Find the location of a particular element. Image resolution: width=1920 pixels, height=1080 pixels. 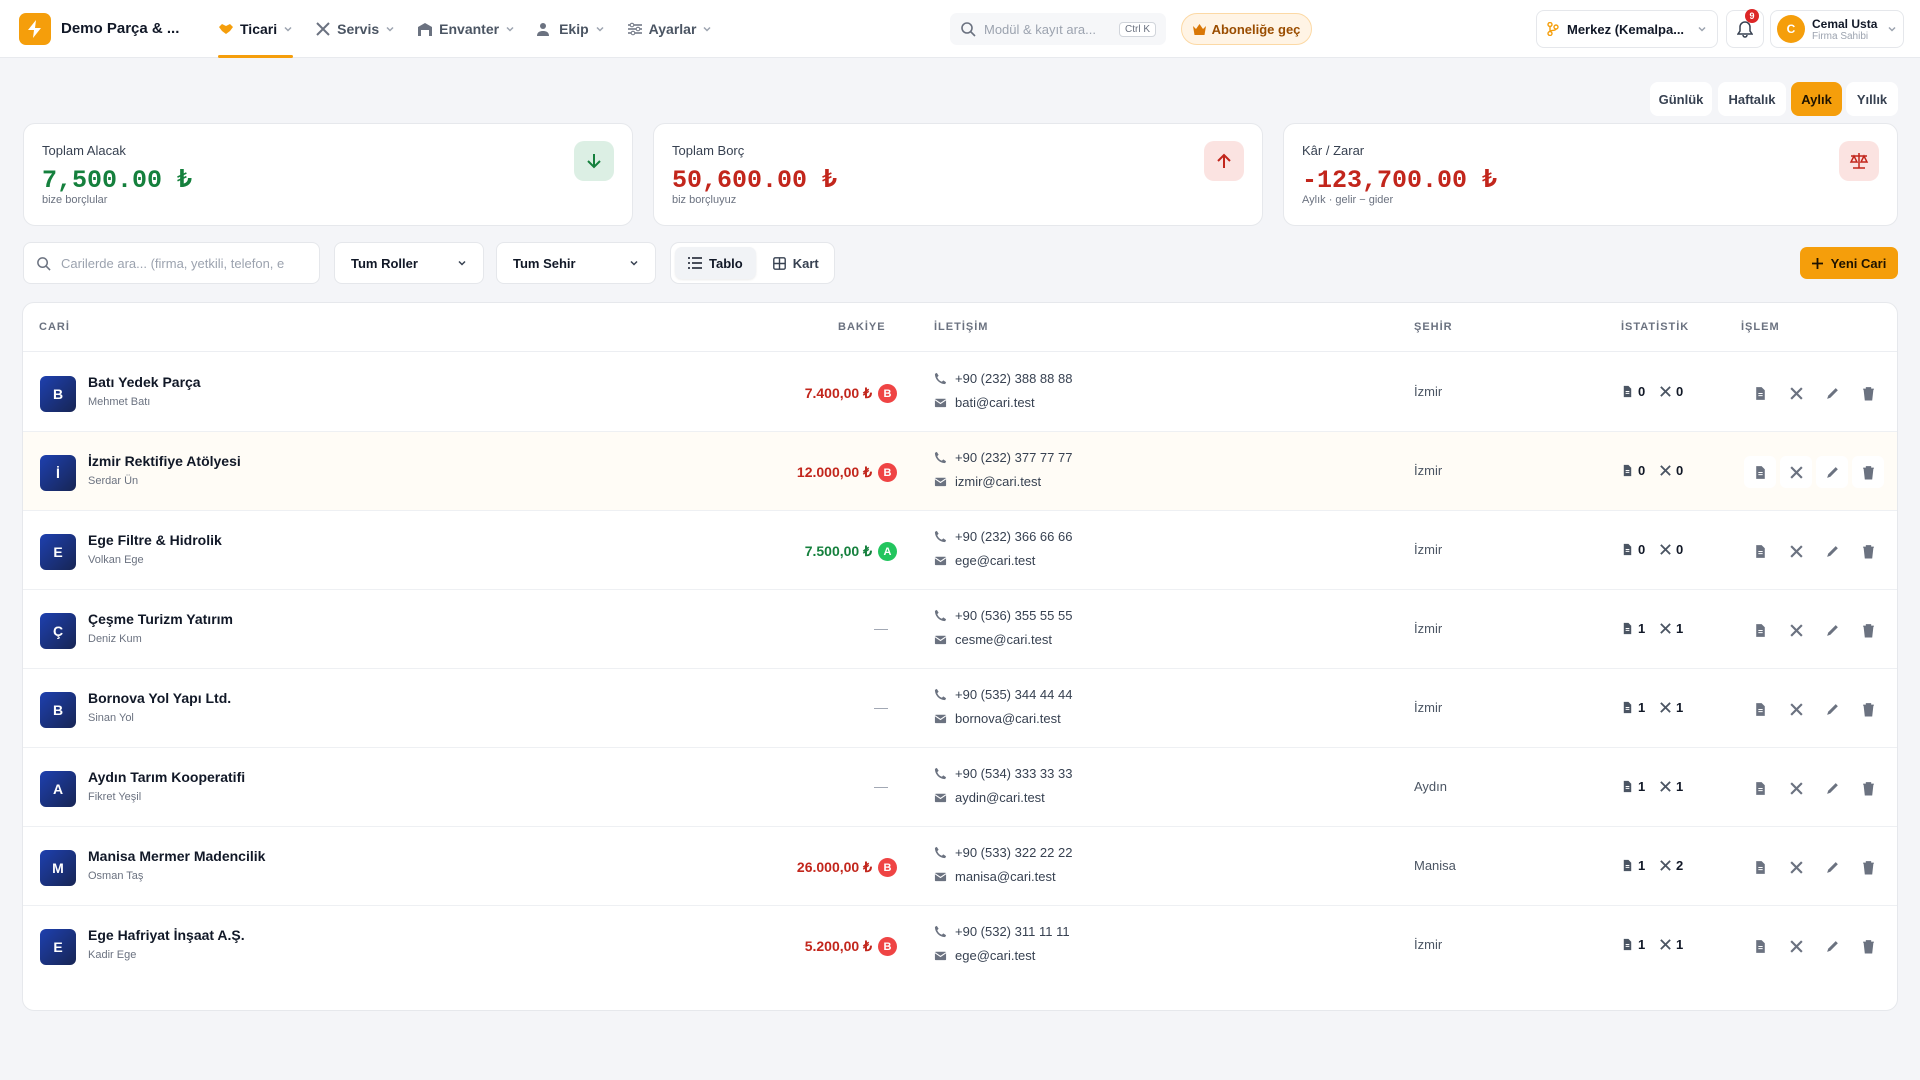

user-menu: C Cemal Usta Firma Sahibi is located at coordinates (1837, 29).